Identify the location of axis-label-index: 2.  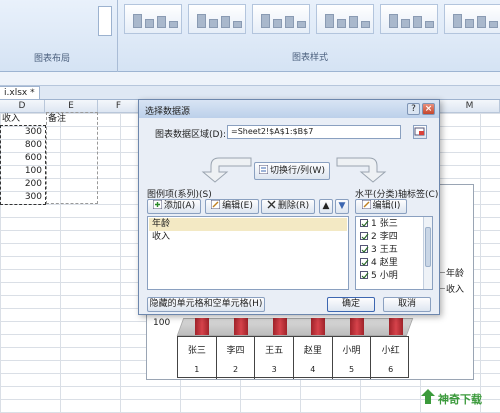
(374, 237).